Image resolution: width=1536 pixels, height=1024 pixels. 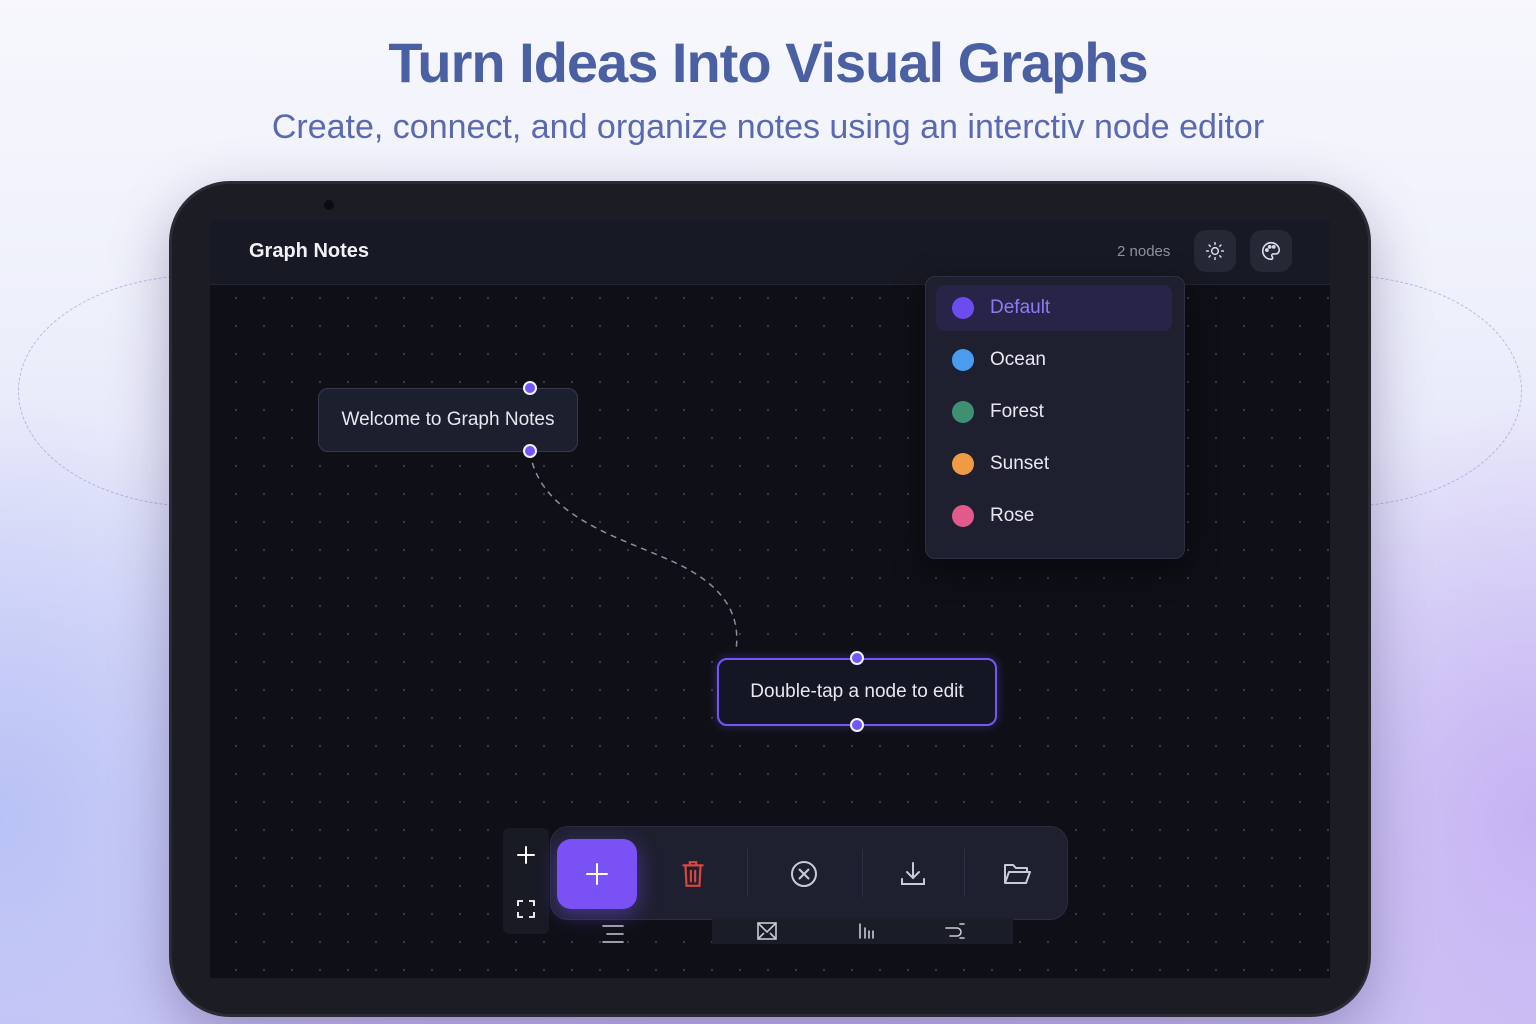 I want to click on bottom-toolbar, so click(x=809, y=873).